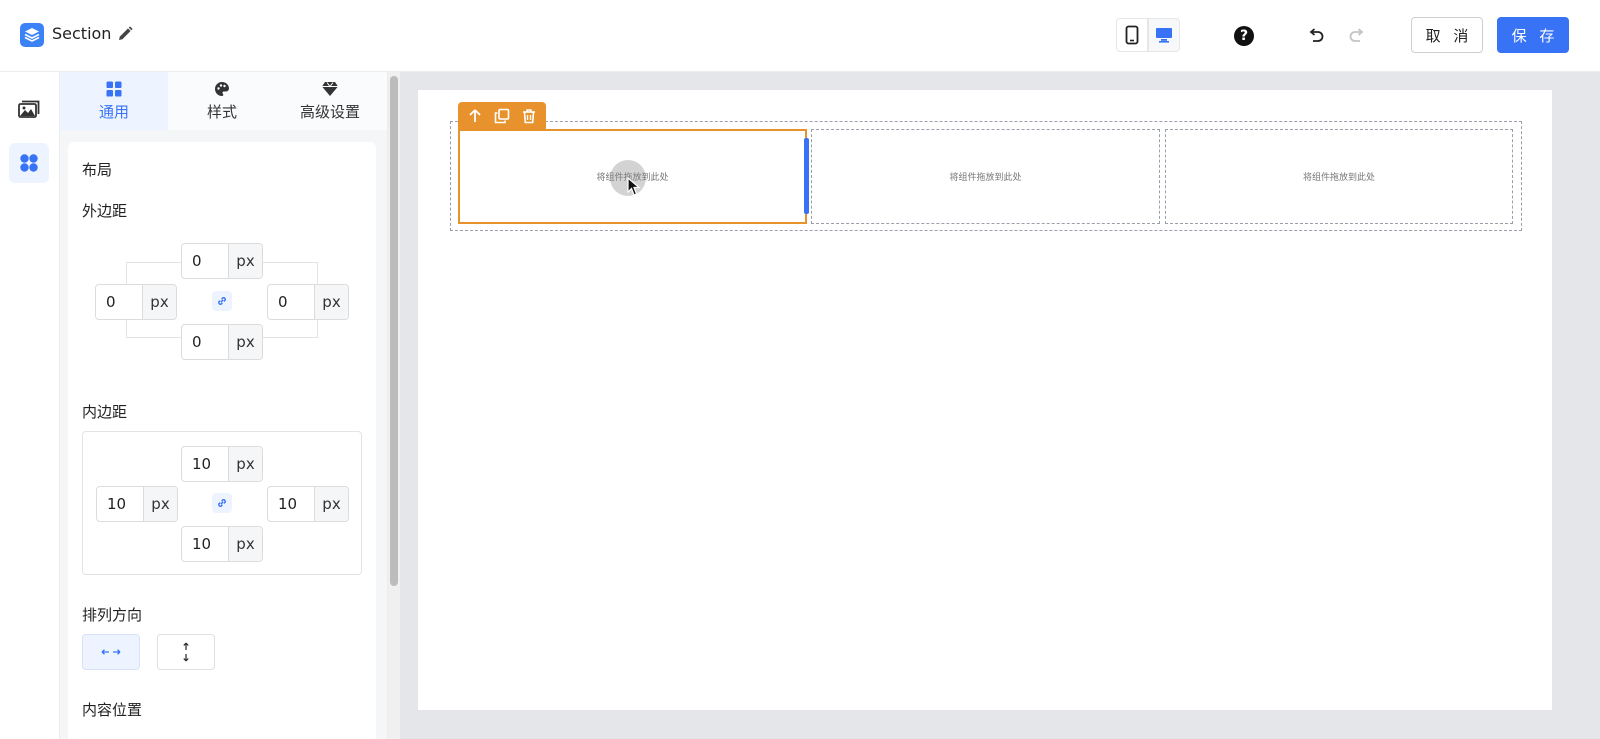 Image resolution: width=1600 pixels, height=739 pixels. I want to click on move-up-icon, so click(475, 116).